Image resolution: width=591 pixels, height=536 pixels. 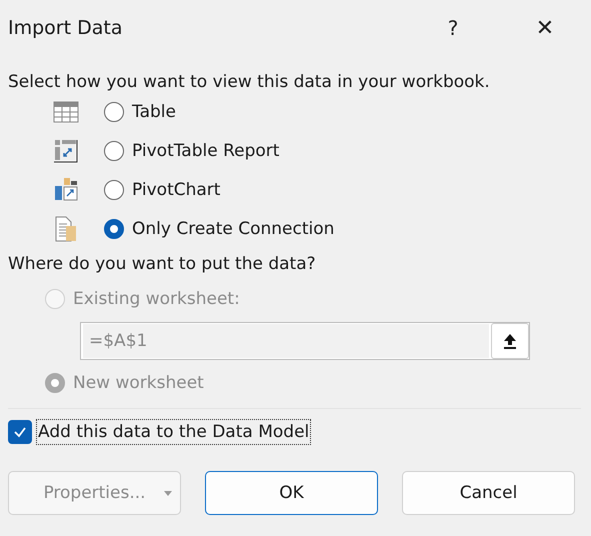 What do you see at coordinates (66, 28) in the screenshot?
I see `window-title: Import Data` at bounding box center [66, 28].